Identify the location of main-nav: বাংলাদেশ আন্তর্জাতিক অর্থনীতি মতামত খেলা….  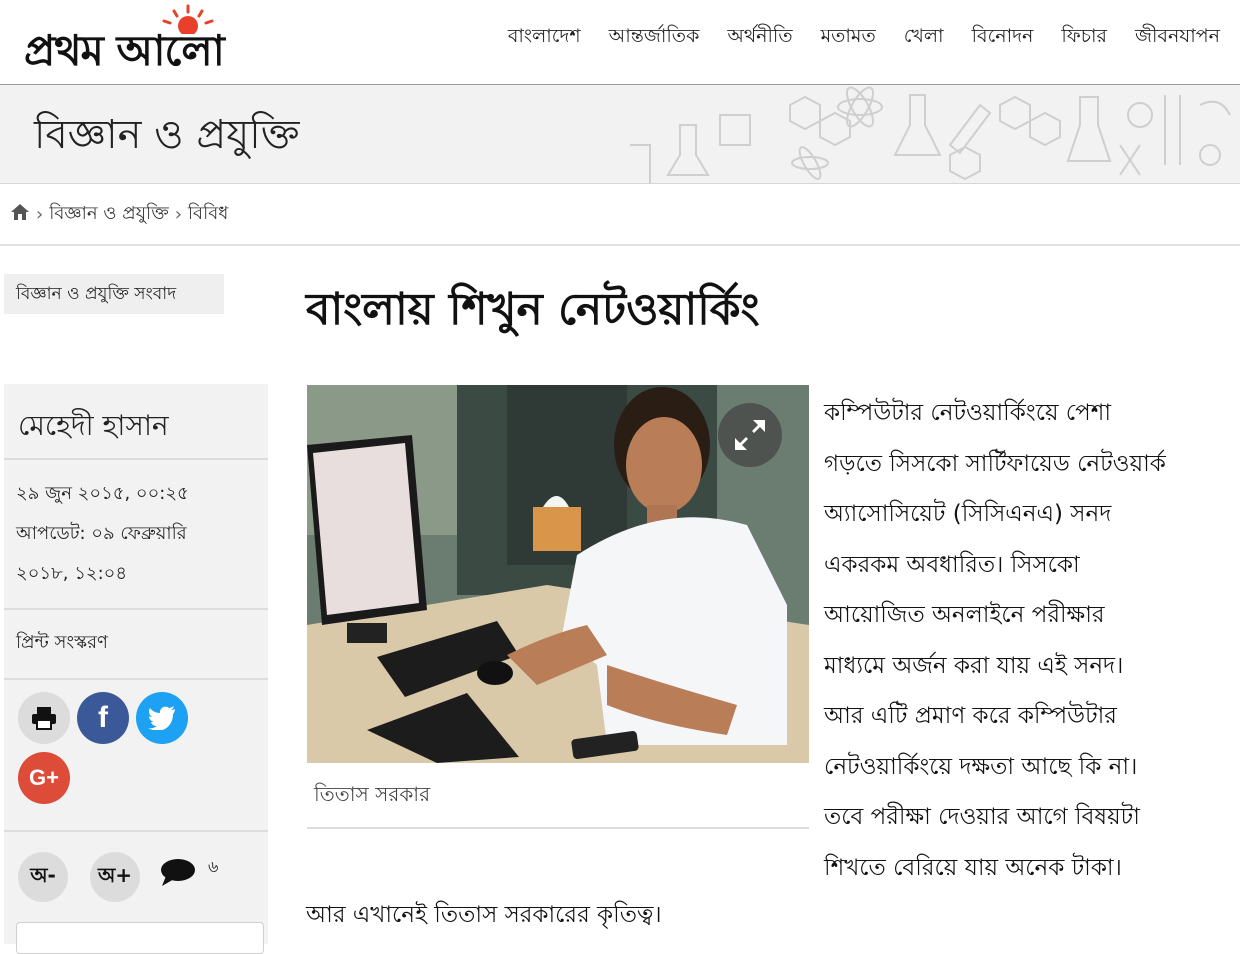
(864, 38).